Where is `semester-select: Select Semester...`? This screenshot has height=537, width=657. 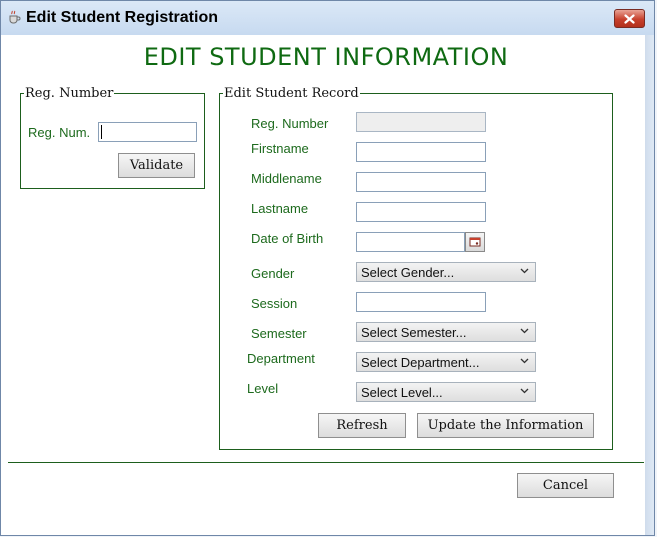
semester-select: Select Semester... is located at coordinates (446, 332).